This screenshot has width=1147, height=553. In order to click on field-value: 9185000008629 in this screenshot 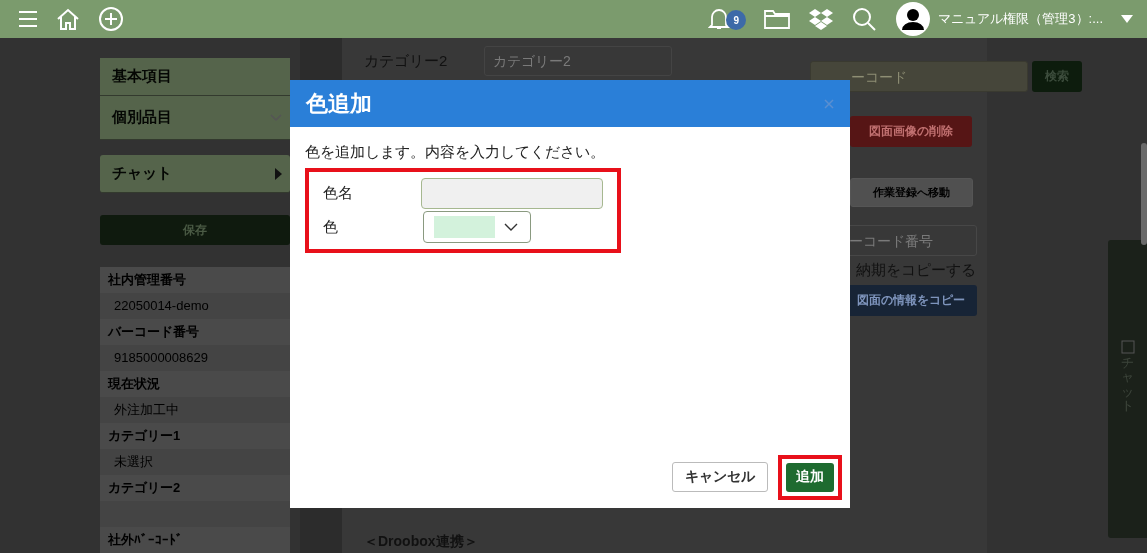, I will do `click(195, 358)`.